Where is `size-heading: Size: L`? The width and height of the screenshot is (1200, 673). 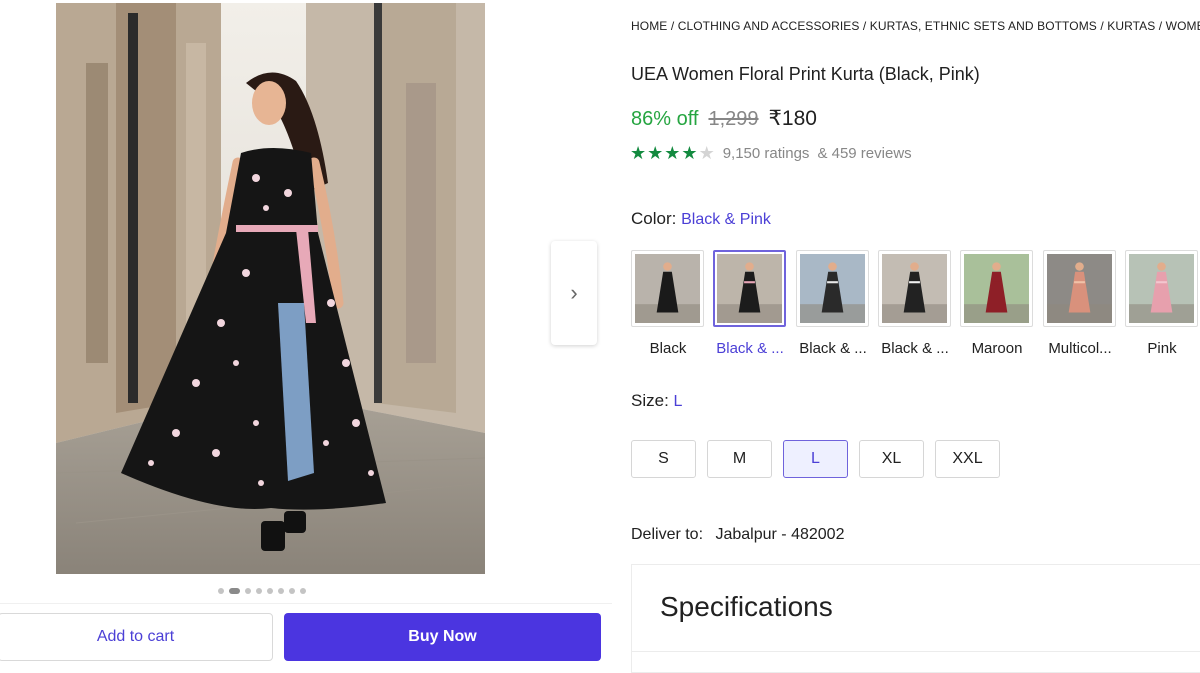 size-heading: Size: L is located at coordinates (656, 401).